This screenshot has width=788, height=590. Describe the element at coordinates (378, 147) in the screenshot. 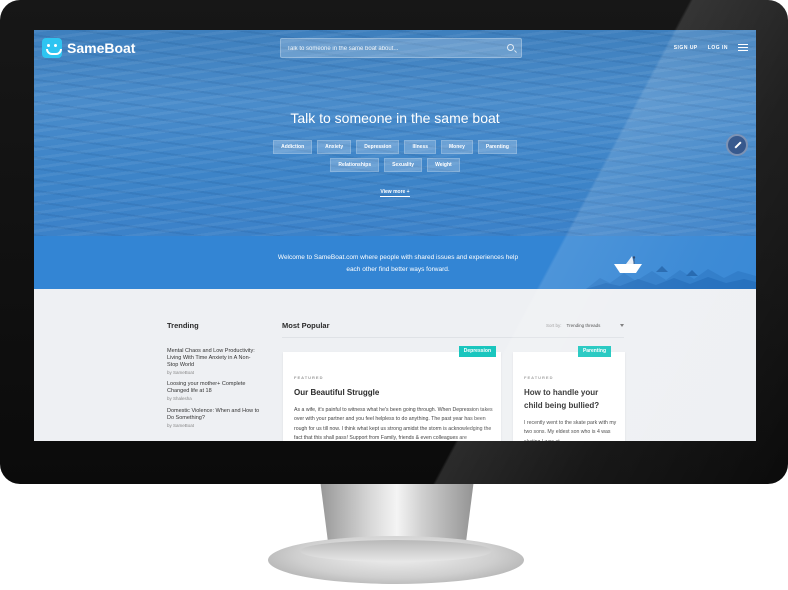

I see `tag-depression: Depression` at that location.